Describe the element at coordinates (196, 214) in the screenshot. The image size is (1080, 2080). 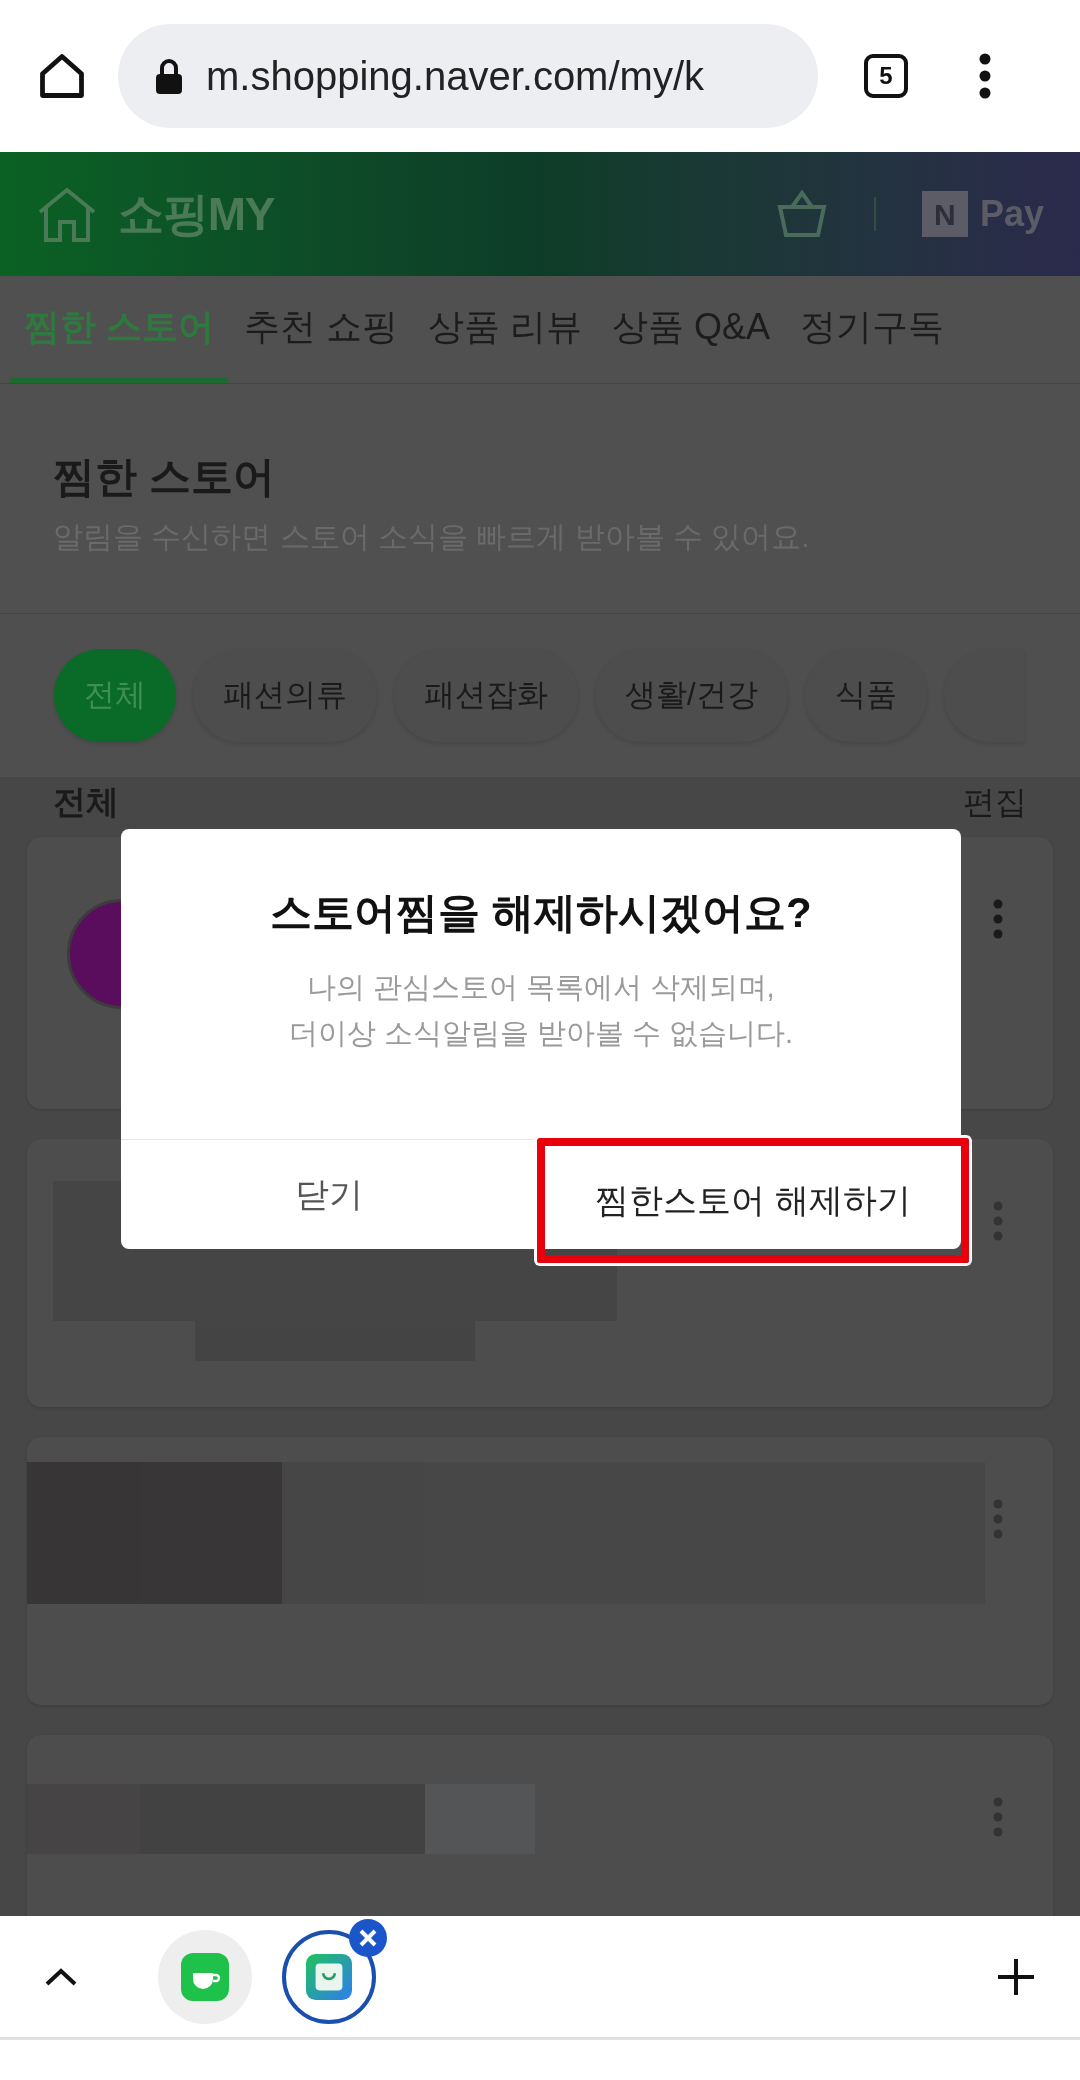
I see `app-title: 쇼핑MY` at that location.